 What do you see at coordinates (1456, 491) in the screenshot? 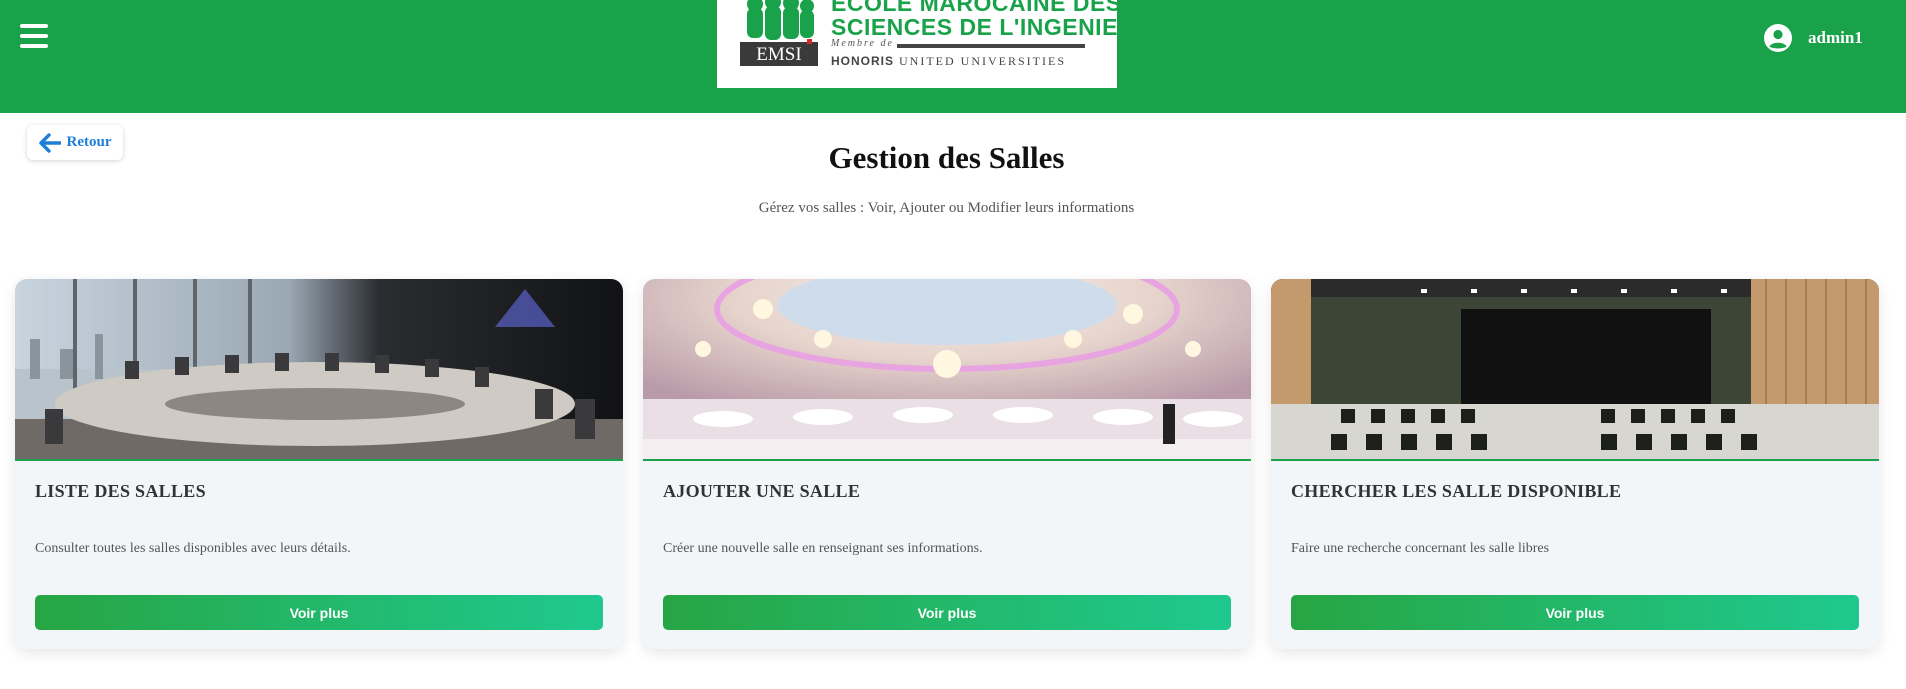
I see `card-title: CHERCHER LES SALLE DISPONIBLE` at bounding box center [1456, 491].